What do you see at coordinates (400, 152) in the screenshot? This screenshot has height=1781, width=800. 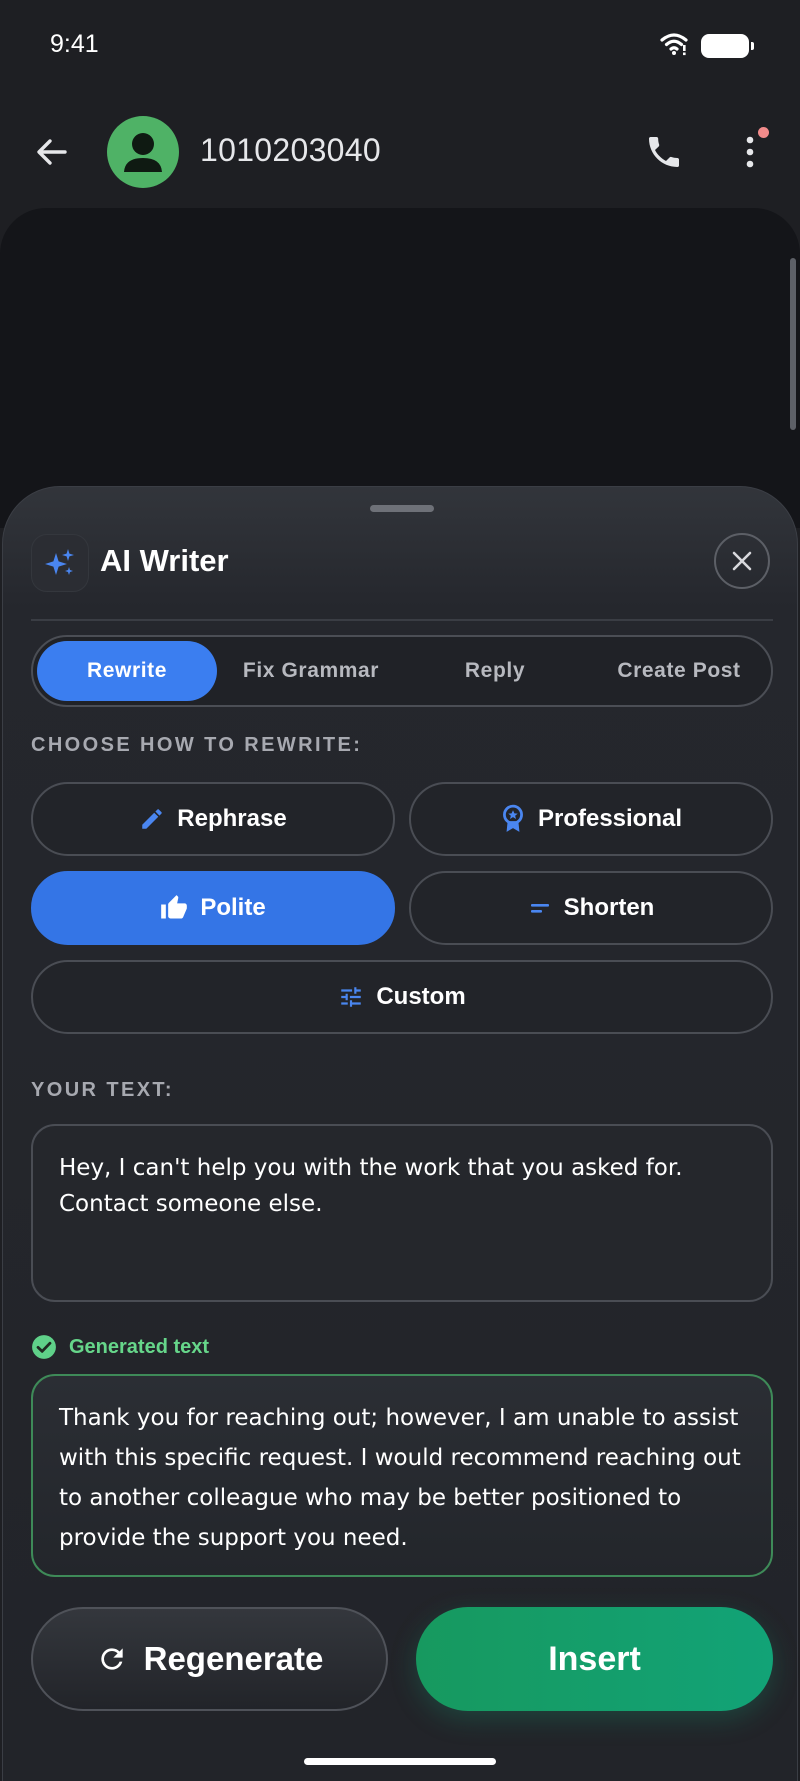 I see `conversation-header: 1010203040` at bounding box center [400, 152].